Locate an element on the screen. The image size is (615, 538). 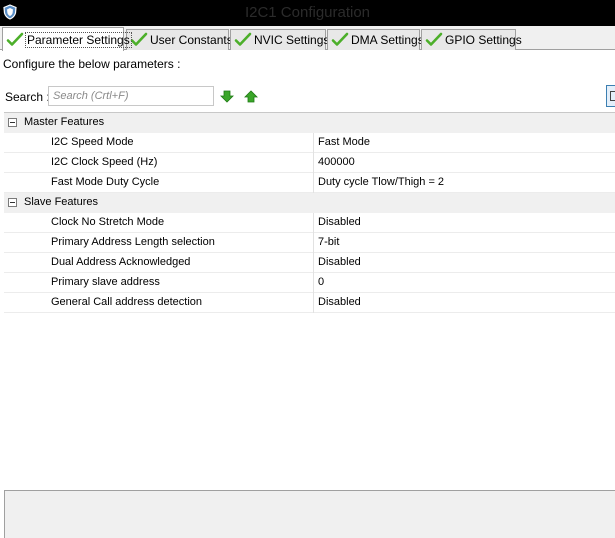
property-value: Duty cycle Tlow/Thigh = 2 is located at coordinates (381, 182).